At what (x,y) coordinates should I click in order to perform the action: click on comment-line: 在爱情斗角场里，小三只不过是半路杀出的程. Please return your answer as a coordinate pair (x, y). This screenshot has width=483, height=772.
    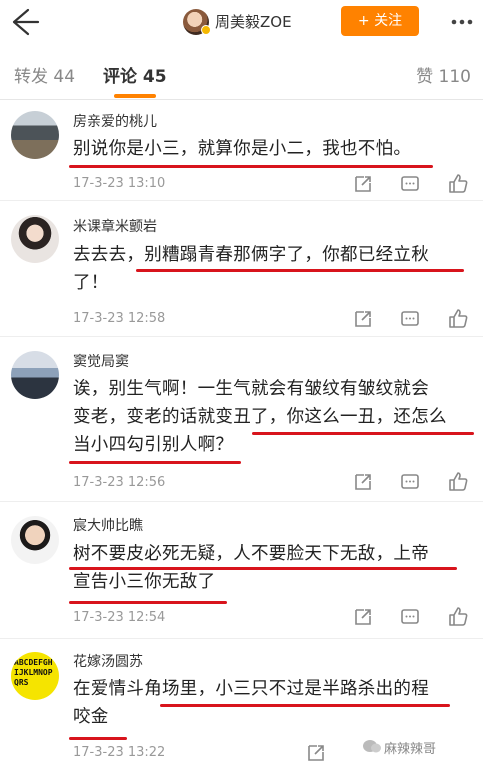
    Looking at the image, I should click on (251, 689).